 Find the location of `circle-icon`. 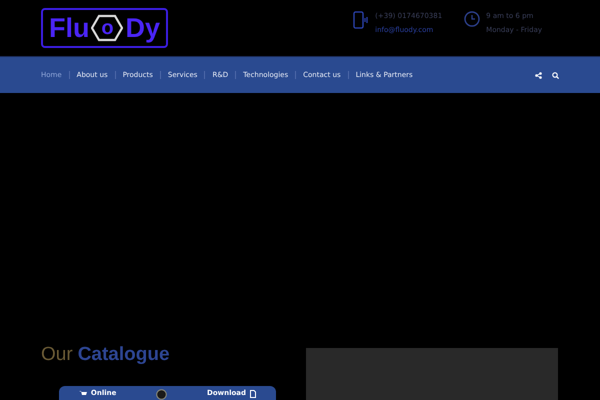

circle-icon is located at coordinates (162, 394).